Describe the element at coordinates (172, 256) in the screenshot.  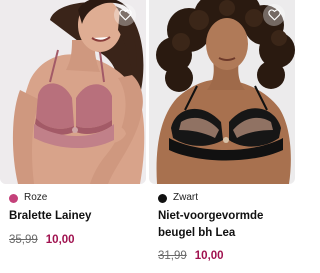
I see `original-price: 31,99` at that location.